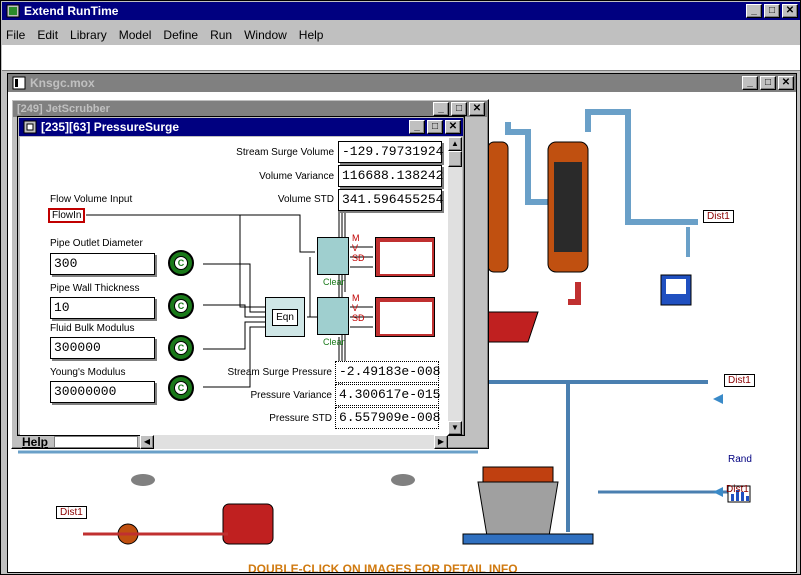 The height and width of the screenshot is (575, 801). I want to click on pipe-wall-thickness-label: Pipe Wall Thickness, so click(95, 288).